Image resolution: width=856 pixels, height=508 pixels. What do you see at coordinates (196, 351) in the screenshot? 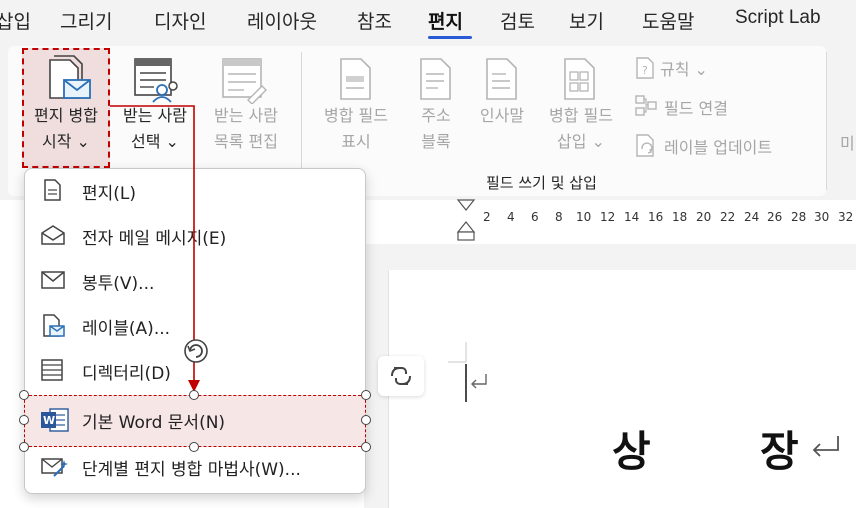
I see `rotate-handle-icon` at bounding box center [196, 351].